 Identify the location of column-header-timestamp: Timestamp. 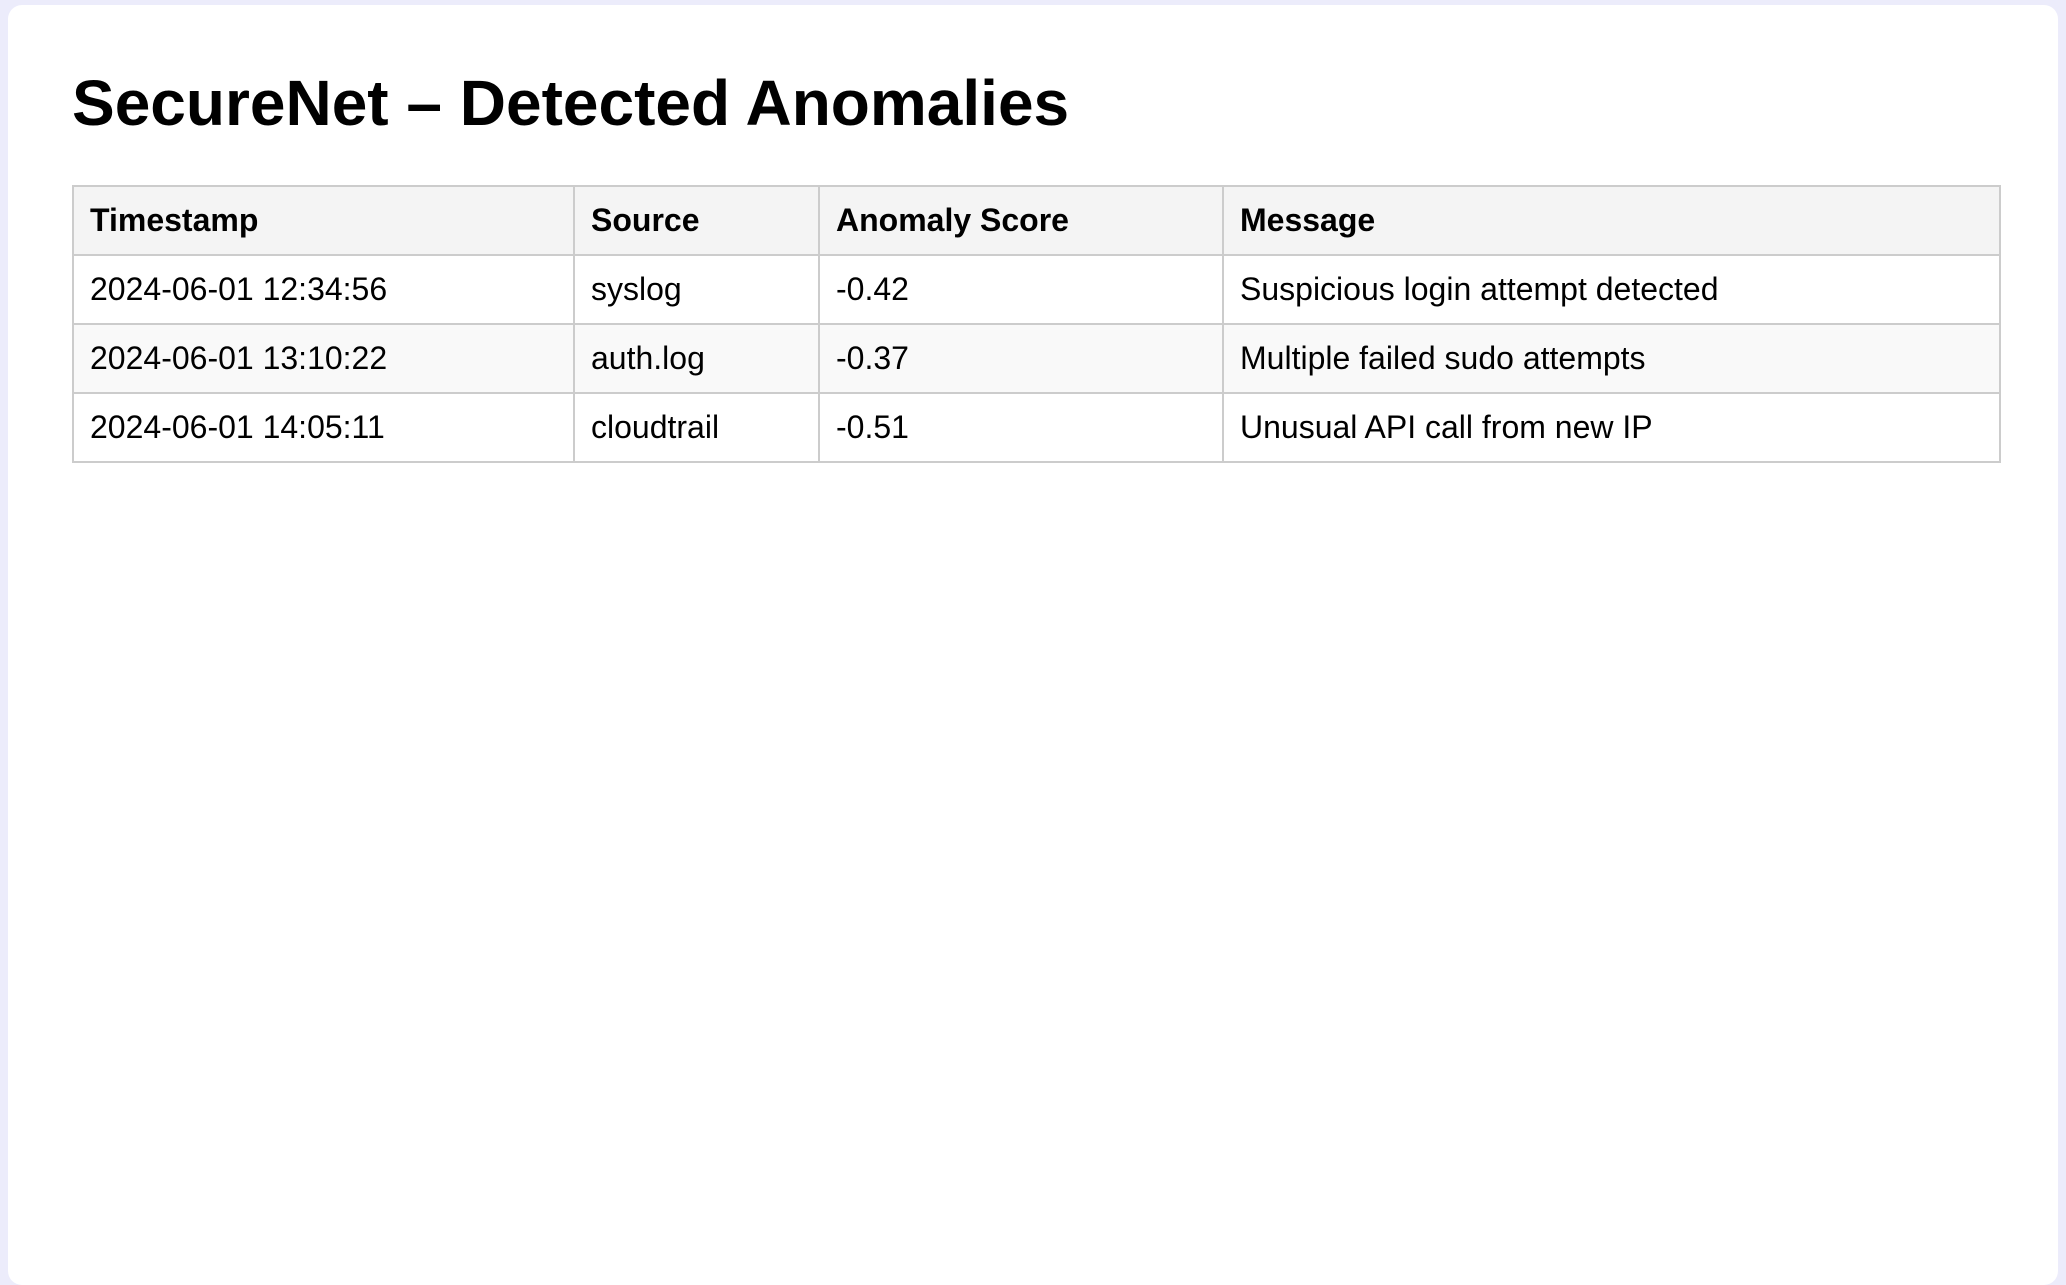
(323, 220).